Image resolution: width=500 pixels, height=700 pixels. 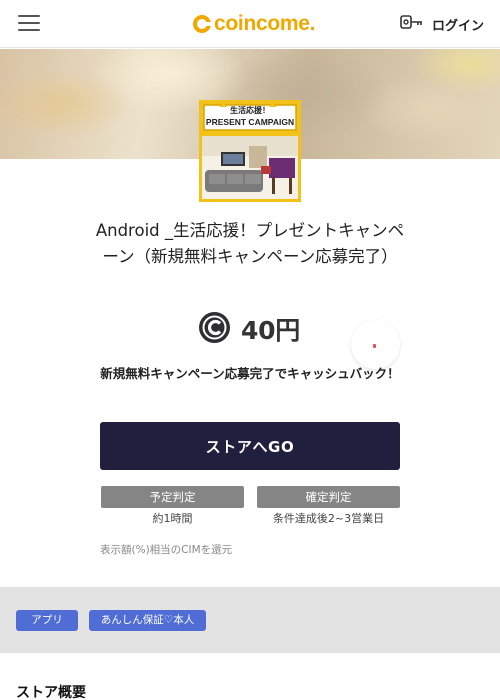 What do you see at coordinates (270, 330) in the screenshot?
I see `reward-amount: 40円` at bounding box center [270, 330].